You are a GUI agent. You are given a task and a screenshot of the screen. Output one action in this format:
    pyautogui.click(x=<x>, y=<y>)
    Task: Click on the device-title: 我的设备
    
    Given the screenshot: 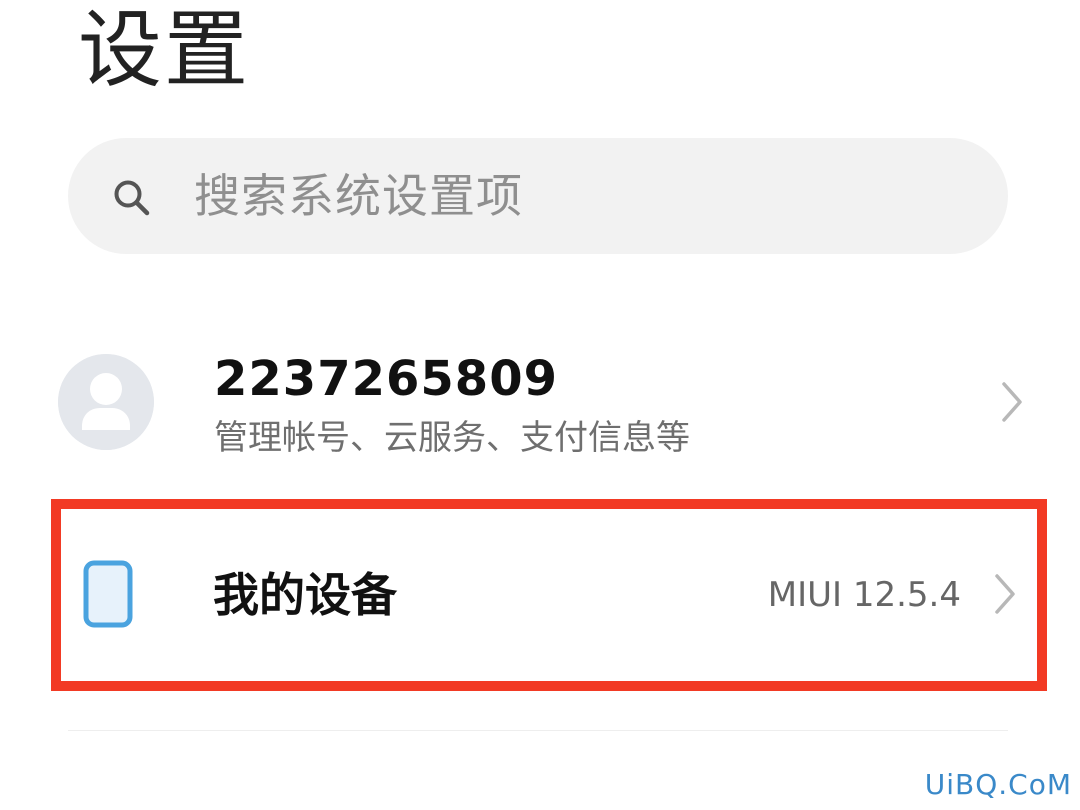 What is the action you would take?
    pyautogui.click(x=305, y=595)
    